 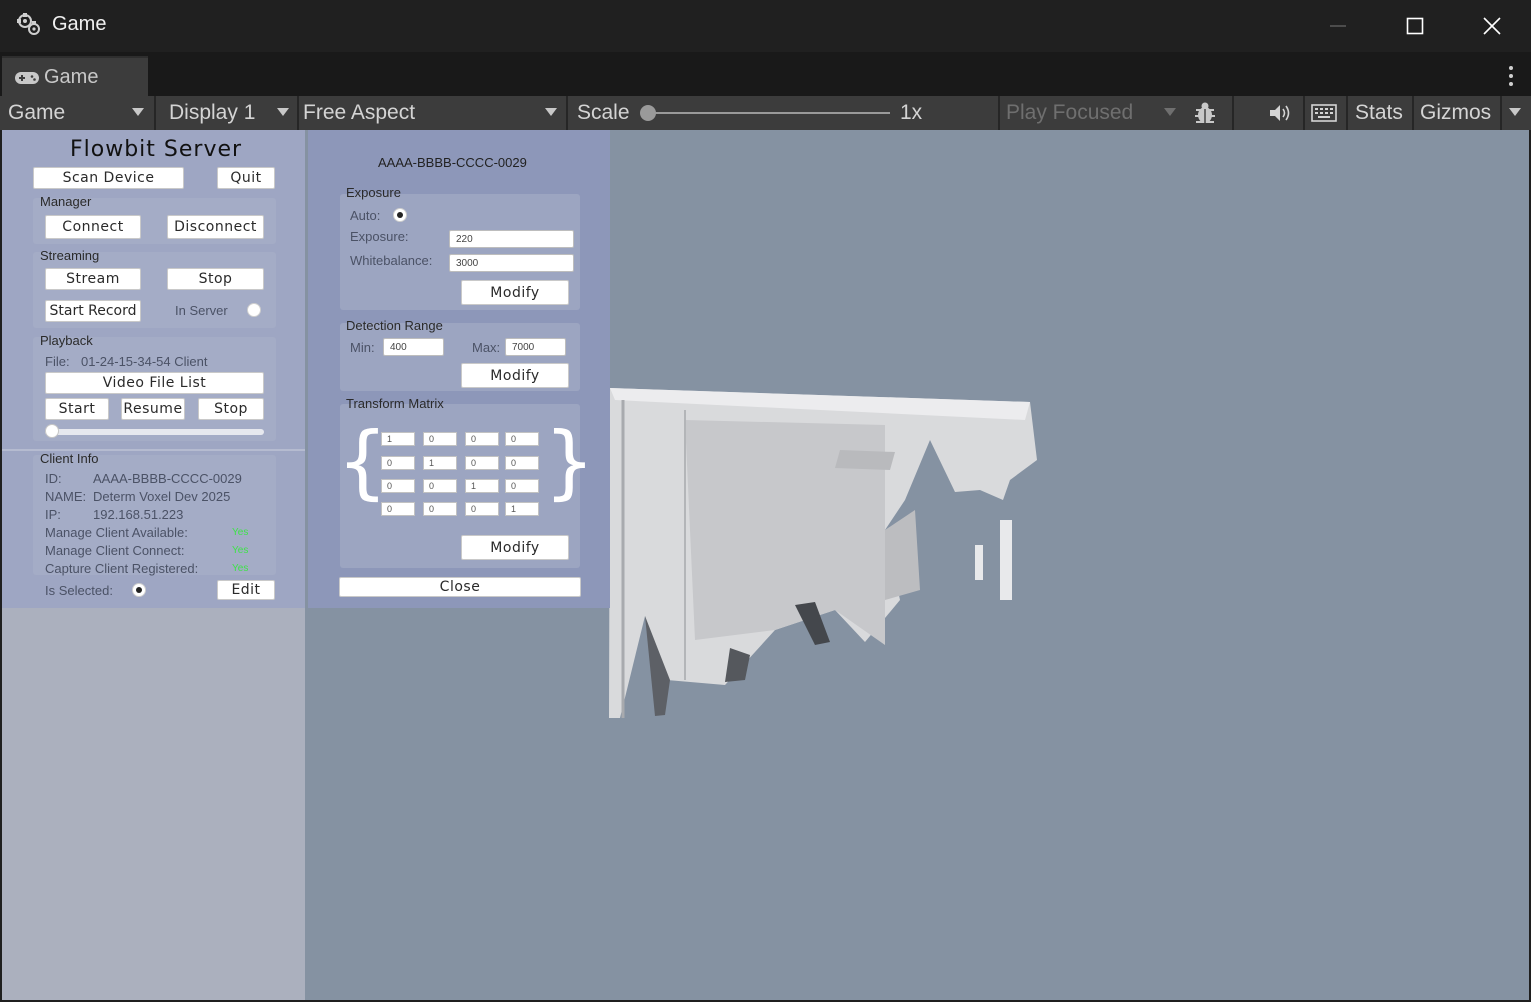 I want to click on scale-slider-track, so click(x=769, y=113).